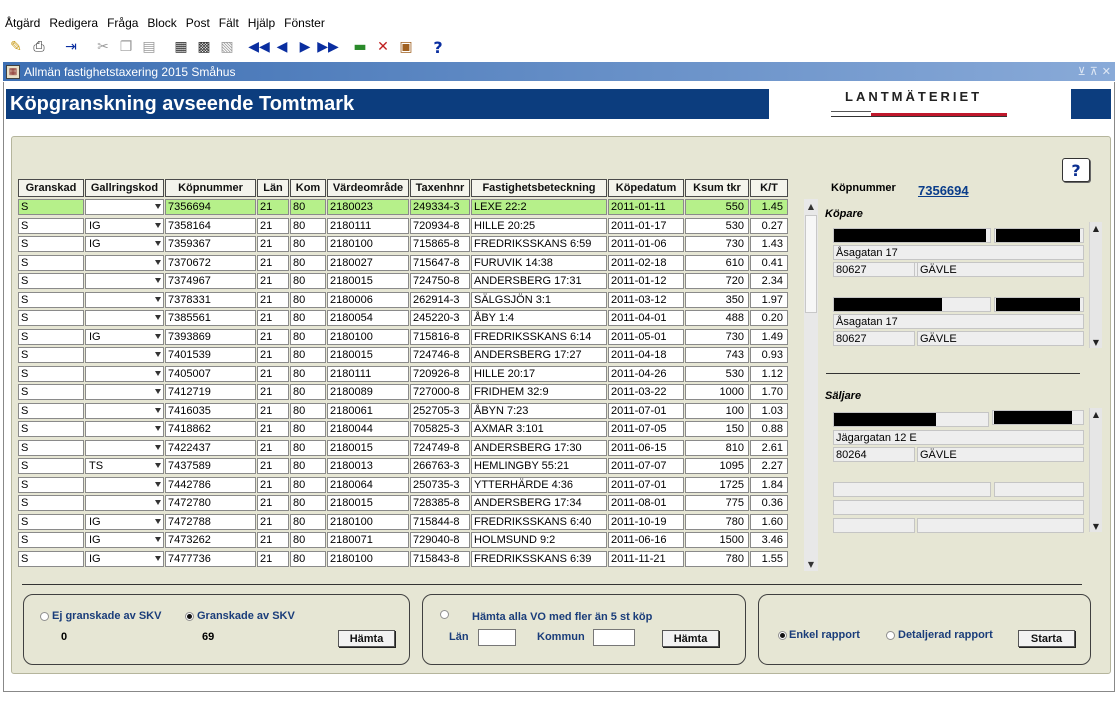 This screenshot has width=1119, height=701. What do you see at coordinates (958, 507) in the screenshot?
I see `saljare-2-address-field` at bounding box center [958, 507].